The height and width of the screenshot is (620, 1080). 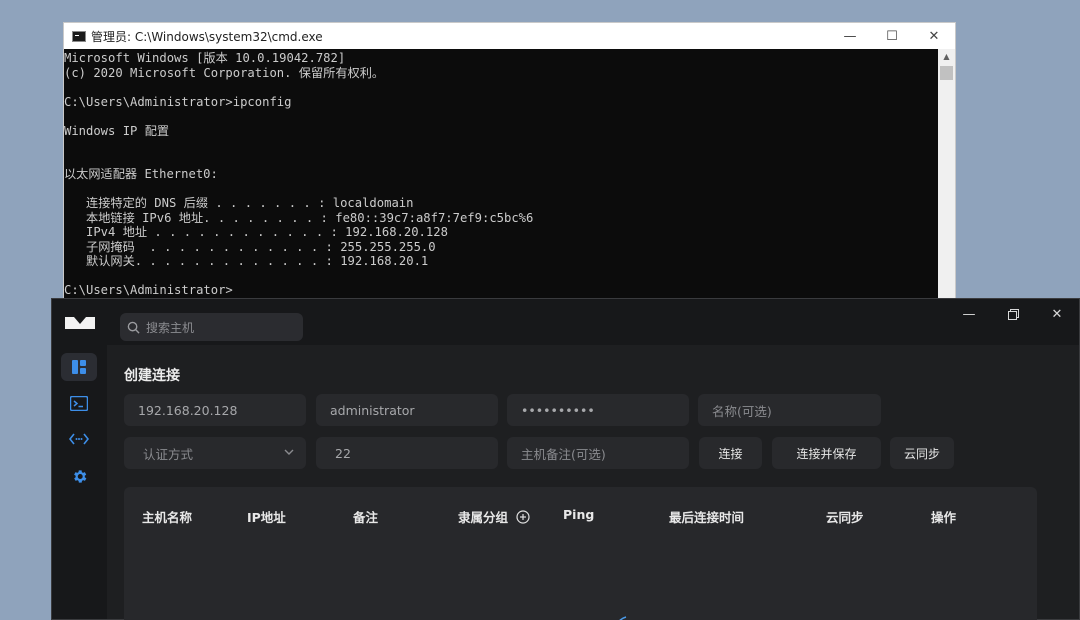 What do you see at coordinates (117, 130) in the screenshot?
I see `cmd-line: Windows IP 配置` at bounding box center [117, 130].